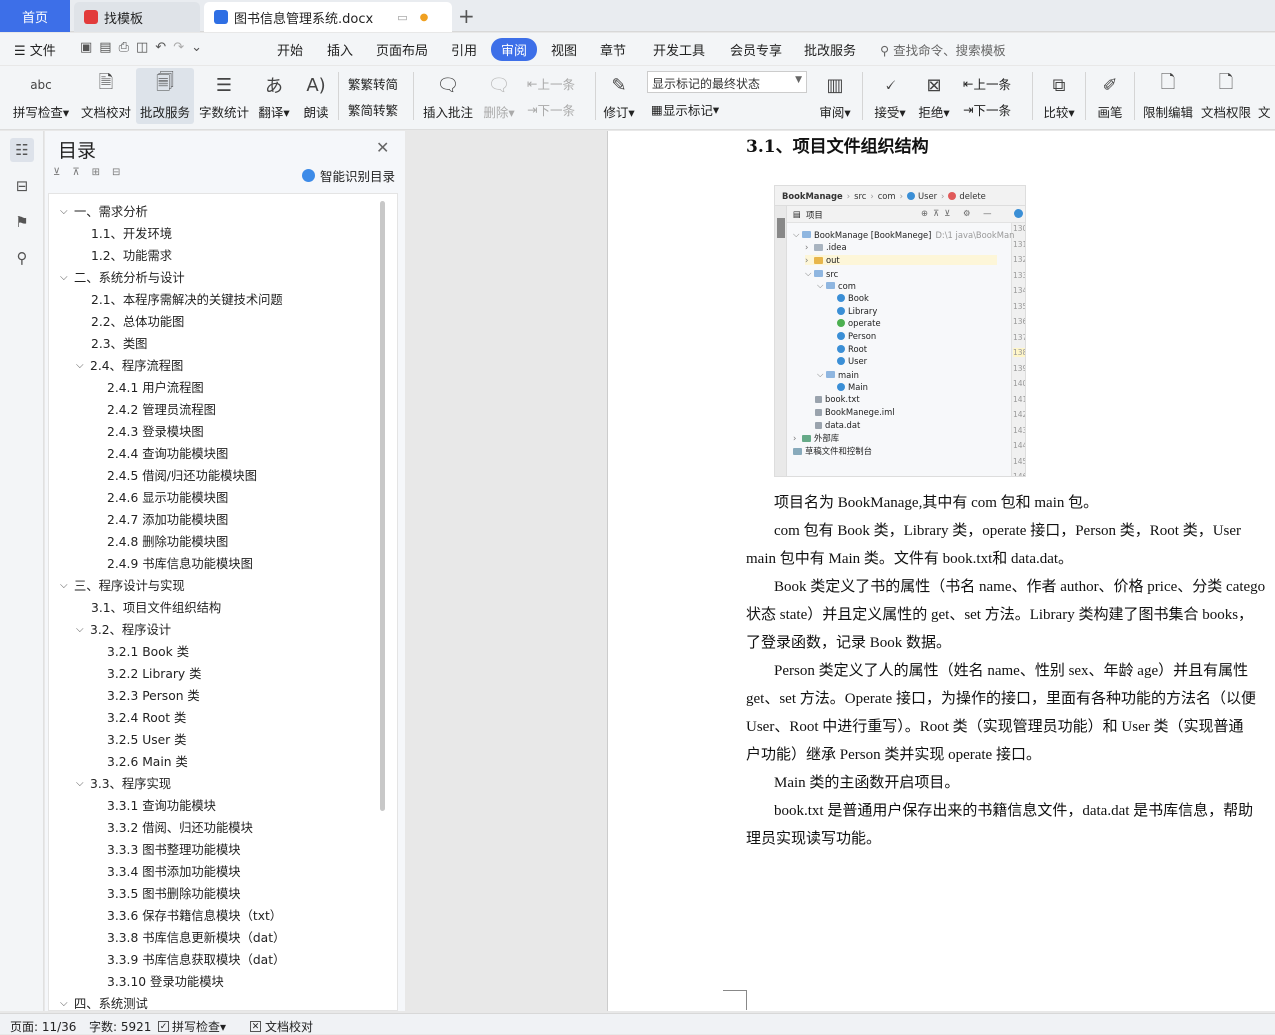  What do you see at coordinates (836, 285) in the screenshot?
I see `ide-tree-node: ⌵ com` at bounding box center [836, 285].